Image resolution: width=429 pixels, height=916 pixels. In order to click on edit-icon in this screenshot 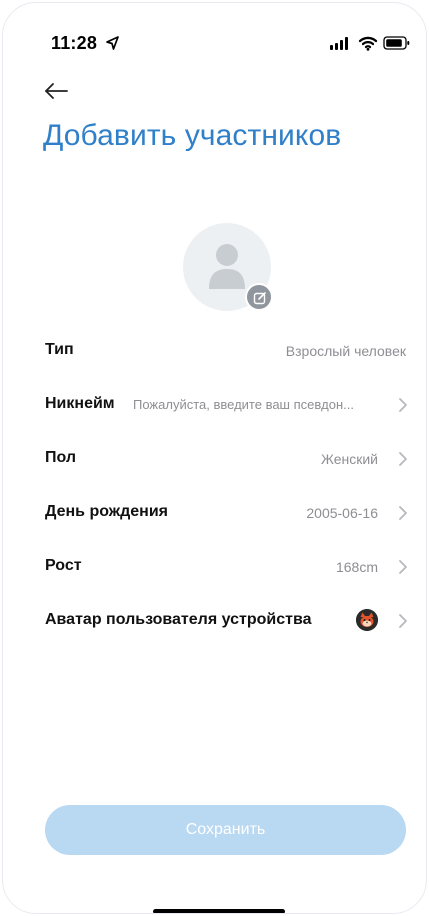, I will do `click(259, 298)`.